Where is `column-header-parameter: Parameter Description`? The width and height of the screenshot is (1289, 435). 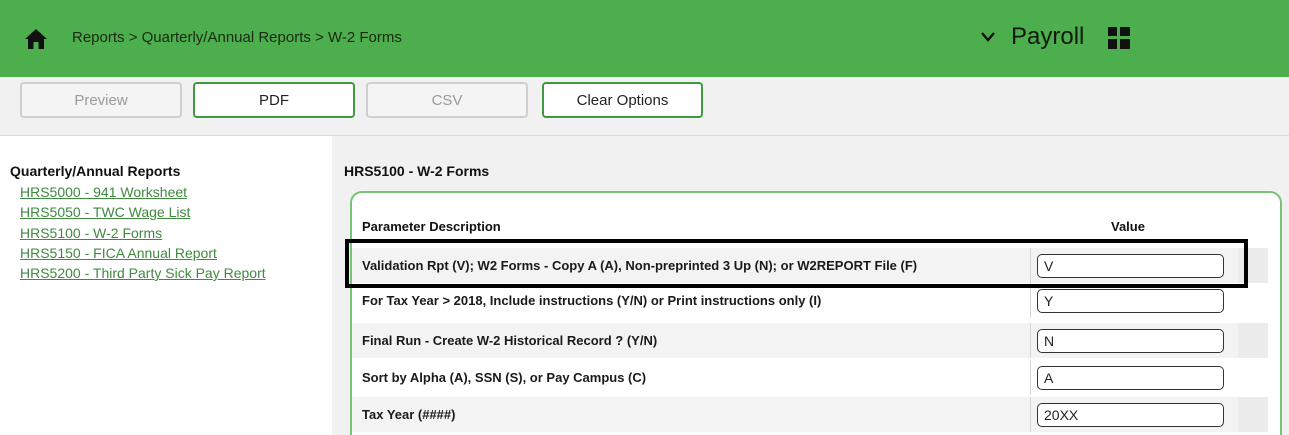 column-header-parameter: Parameter Description is located at coordinates (431, 226).